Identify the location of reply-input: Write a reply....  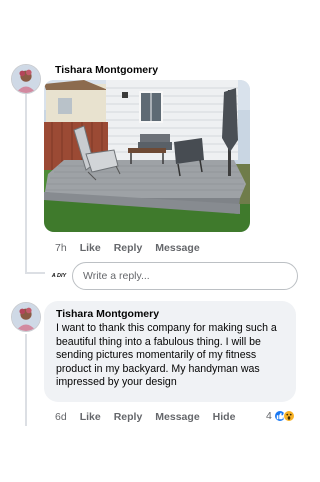
(185, 276).